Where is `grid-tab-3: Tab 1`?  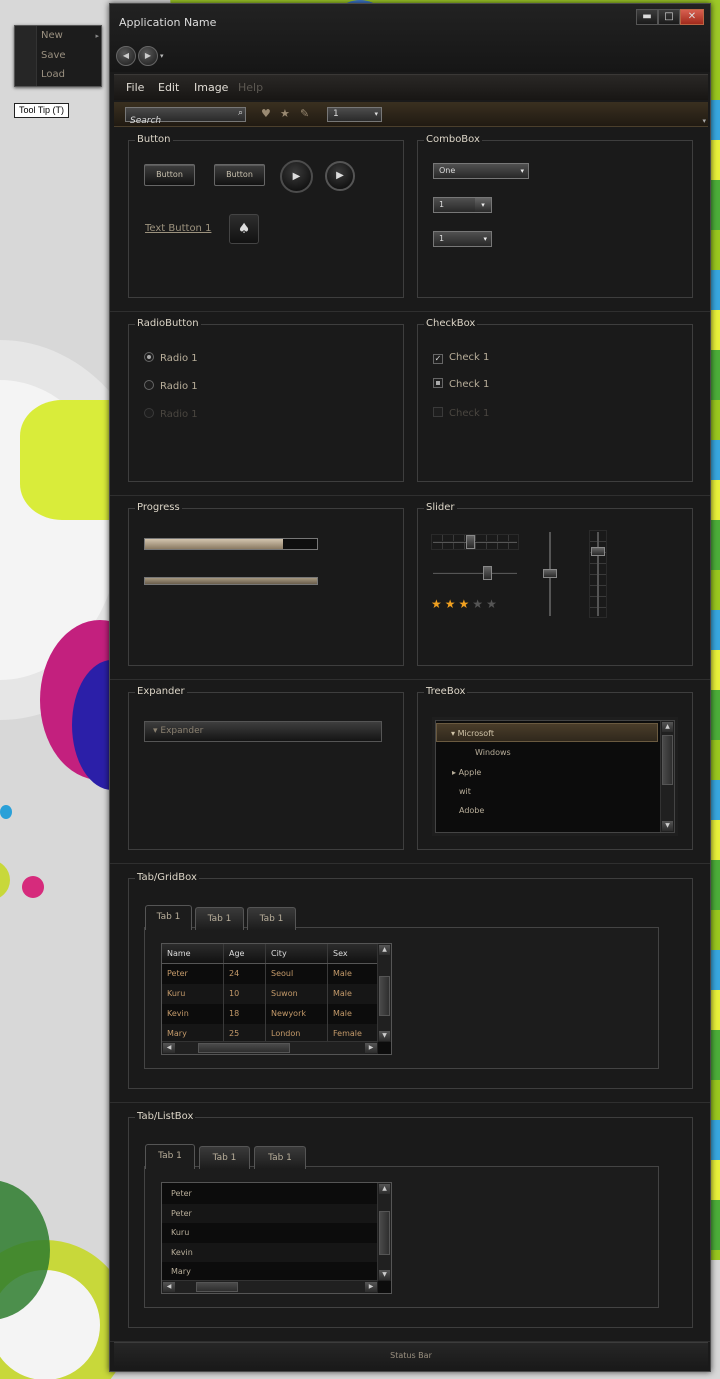
grid-tab-3: Tab 1 is located at coordinates (271, 918).